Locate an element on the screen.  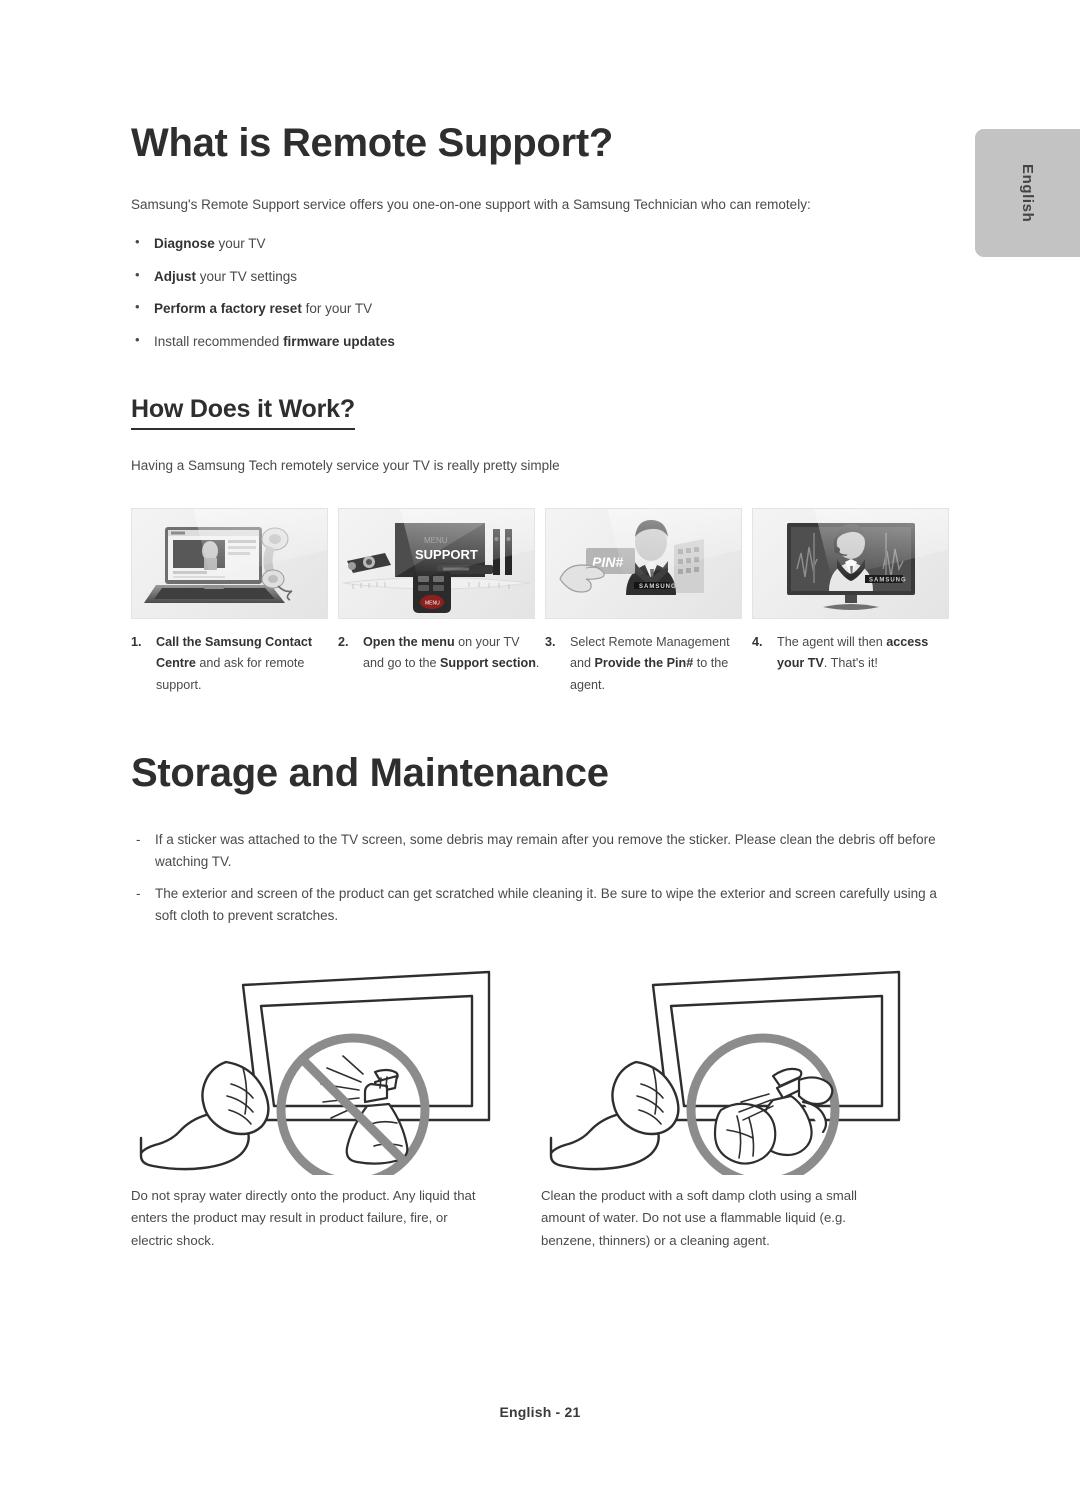
tv-menu-support-thumbnail: MENU SUPPORT is located at coordinates (436, 563).